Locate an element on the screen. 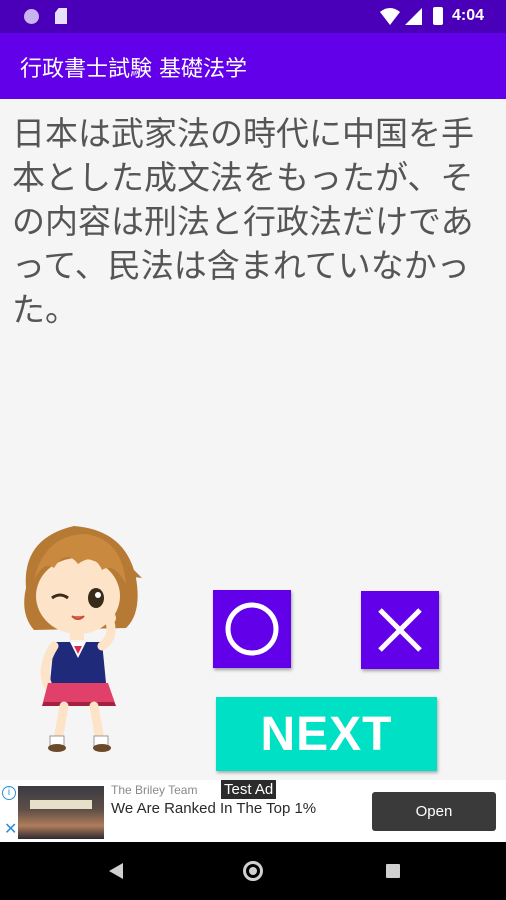  recents-icon is located at coordinates (393, 871).